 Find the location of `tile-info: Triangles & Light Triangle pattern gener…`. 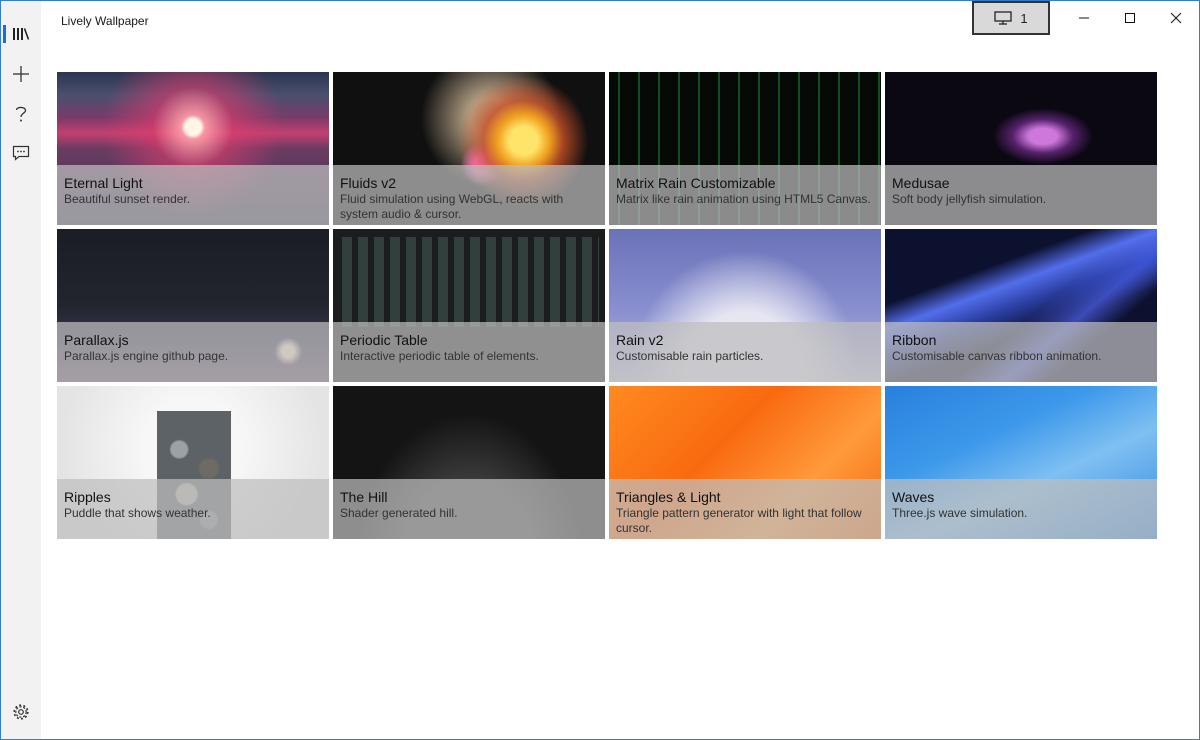

tile-info: Triangles & Light Triangle pattern gener… is located at coordinates (745, 509).